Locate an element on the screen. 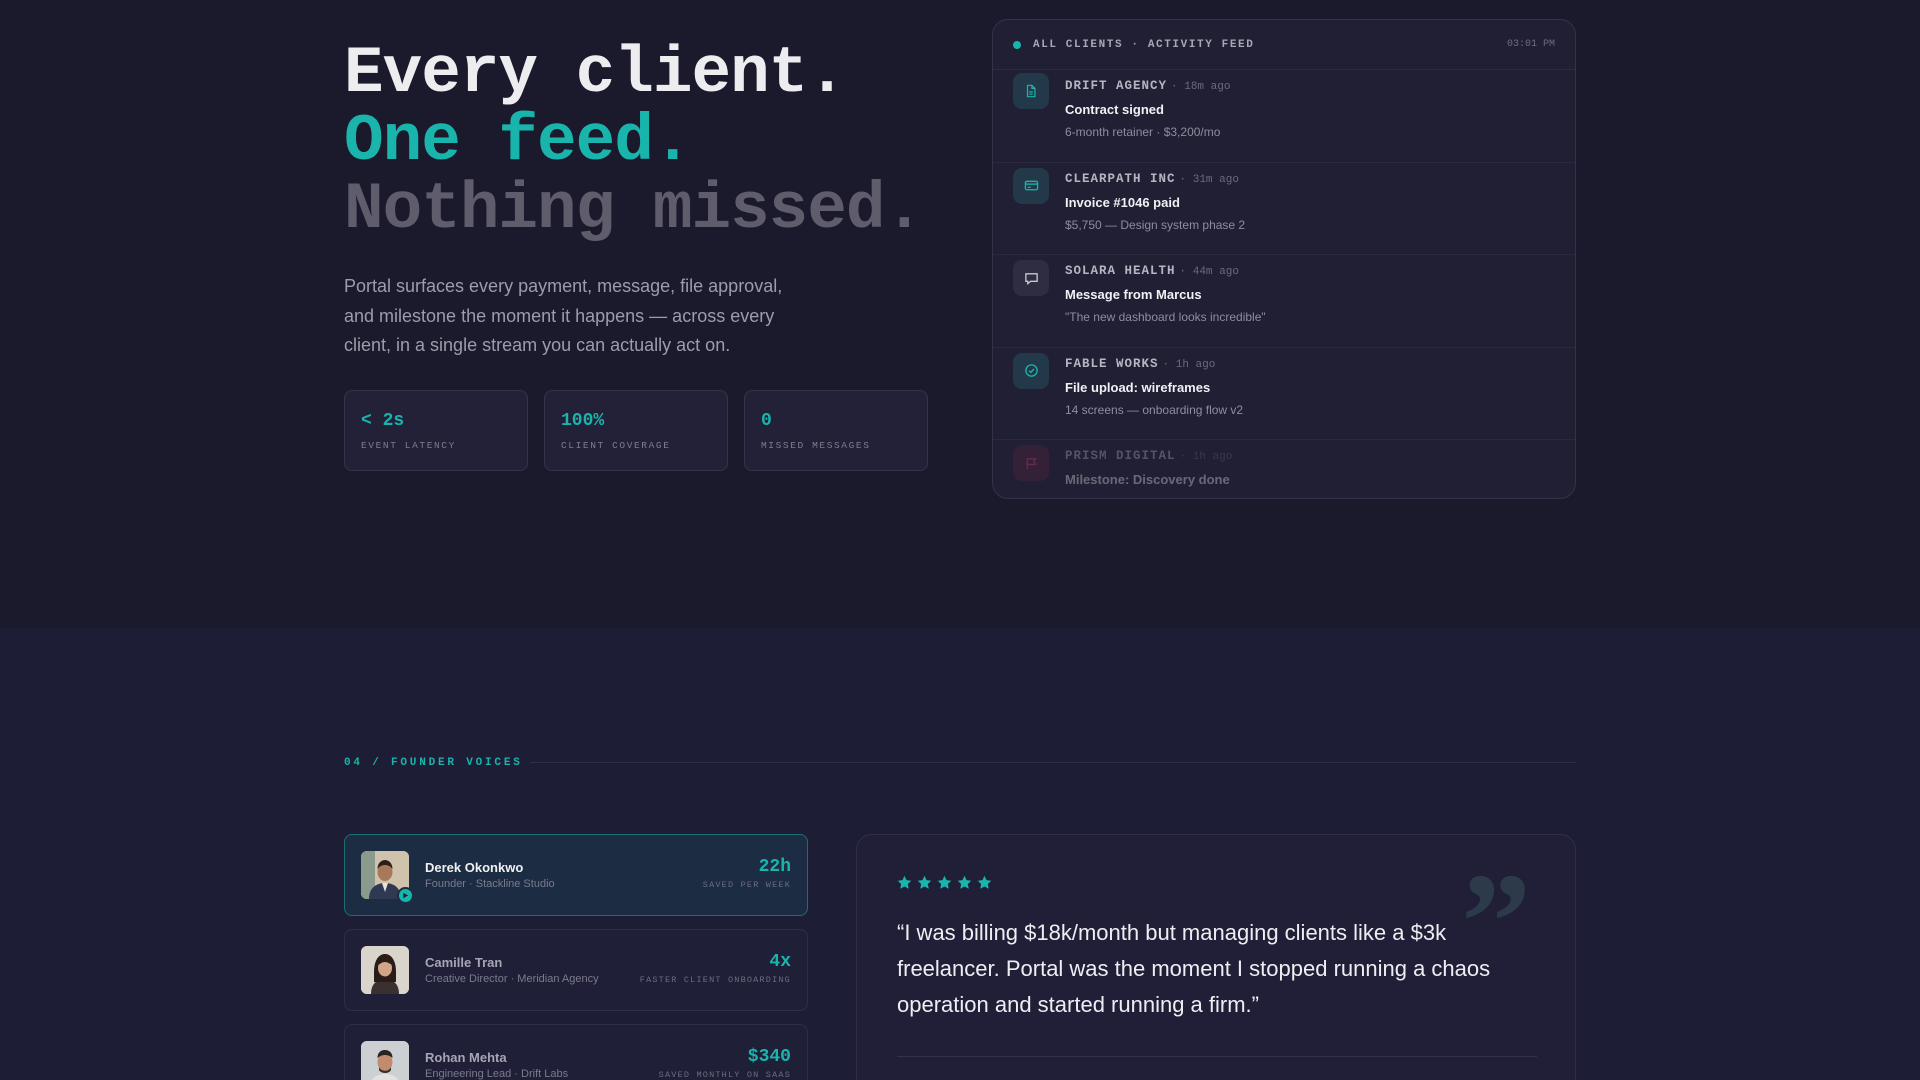  stat-label: EVENT LATENCY is located at coordinates (408, 445).